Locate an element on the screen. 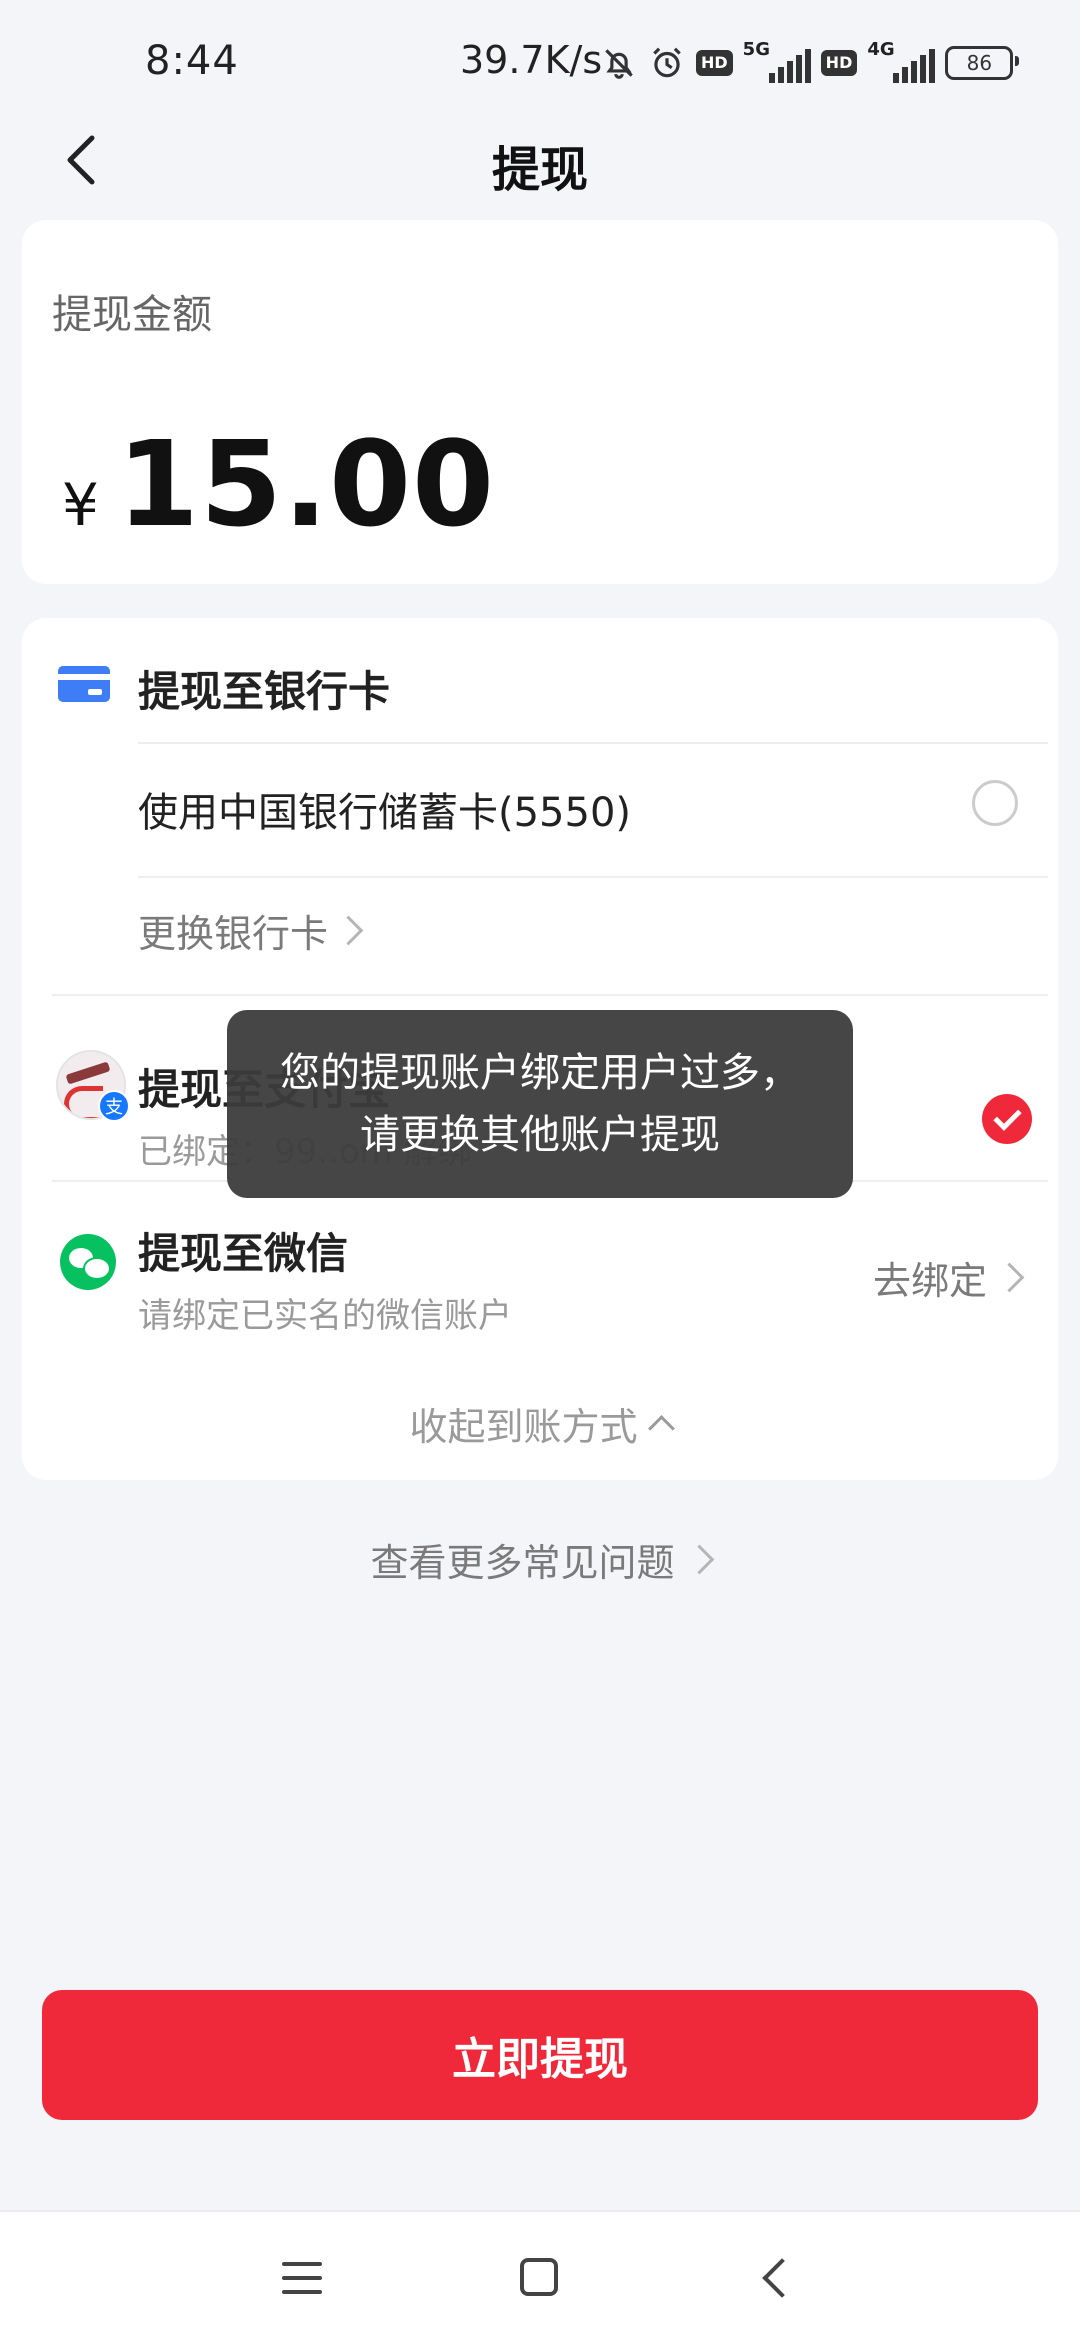 The width and height of the screenshot is (1080, 2342). bank-card-option: 使用中国银行储蓄卡(5550) is located at coordinates (588, 803).